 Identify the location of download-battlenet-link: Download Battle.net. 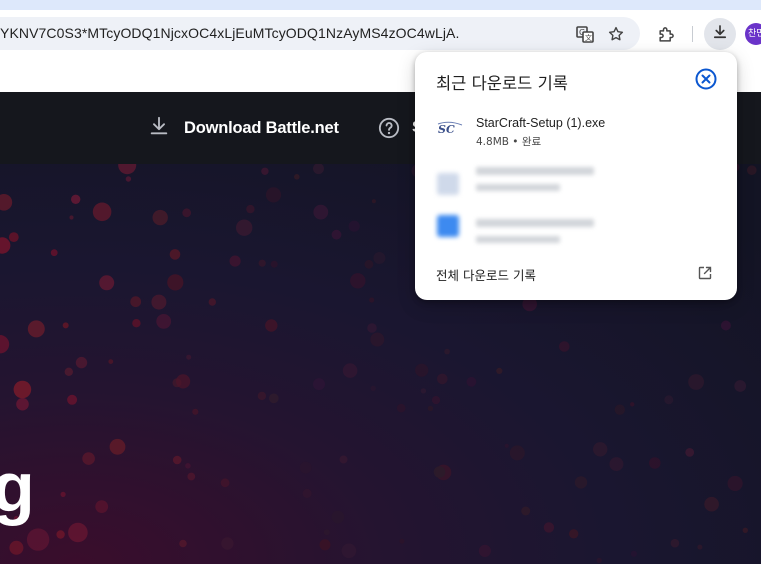
(243, 128).